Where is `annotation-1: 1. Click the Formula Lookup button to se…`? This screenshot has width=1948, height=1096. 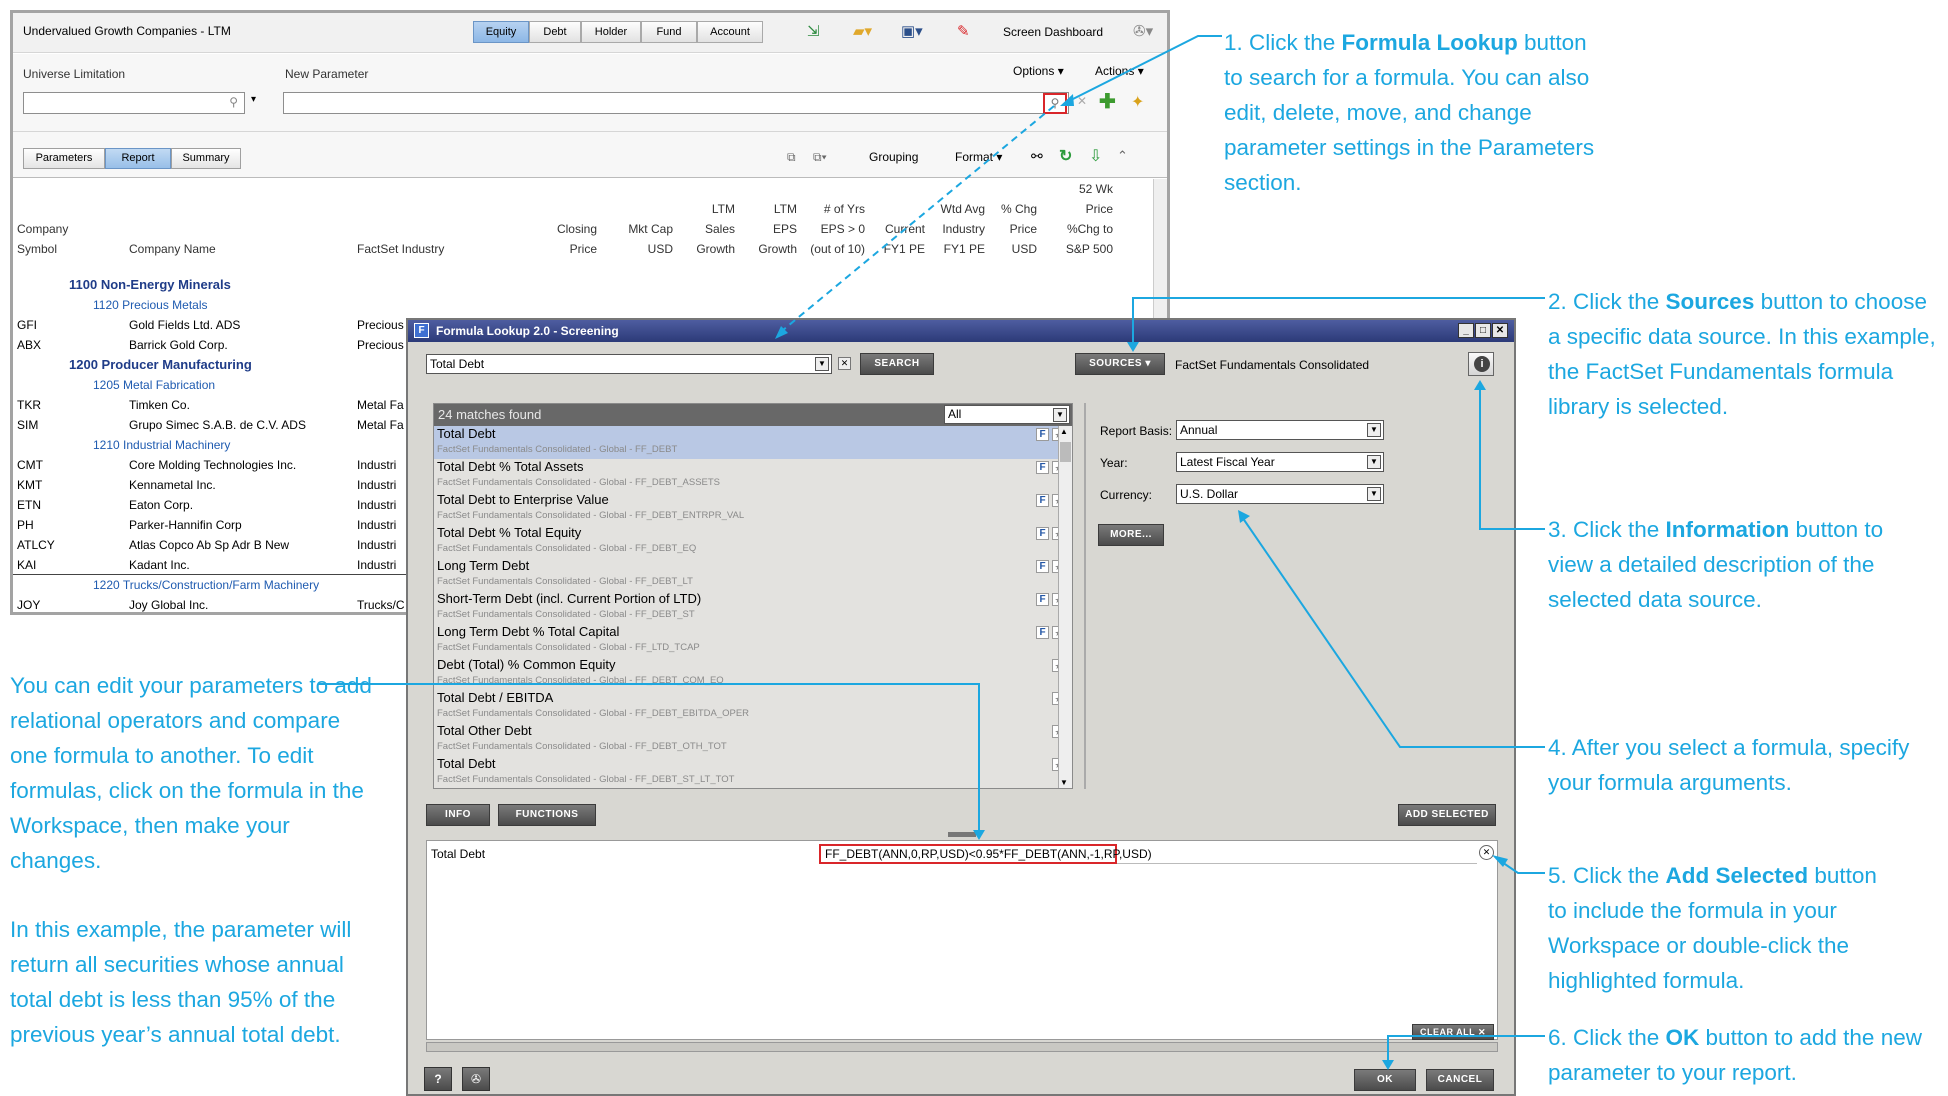 annotation-1: 1. Click the Formula Lookup button to se… is located at coordinates (1409, 112).